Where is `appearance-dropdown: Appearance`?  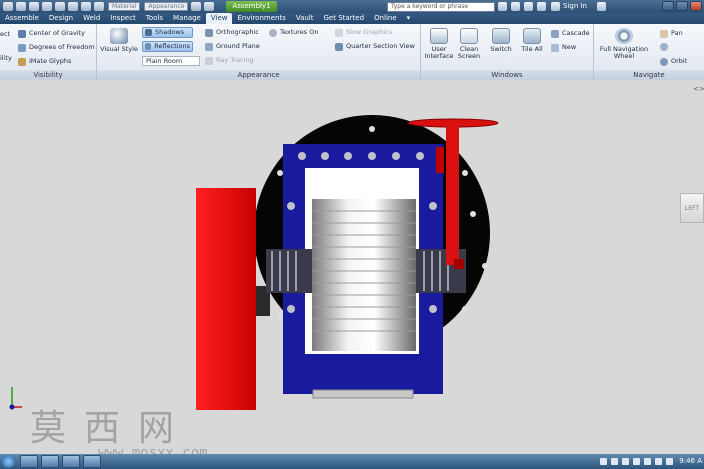 appearance-dropdown: Appearance is located at coordinates (166, 6).